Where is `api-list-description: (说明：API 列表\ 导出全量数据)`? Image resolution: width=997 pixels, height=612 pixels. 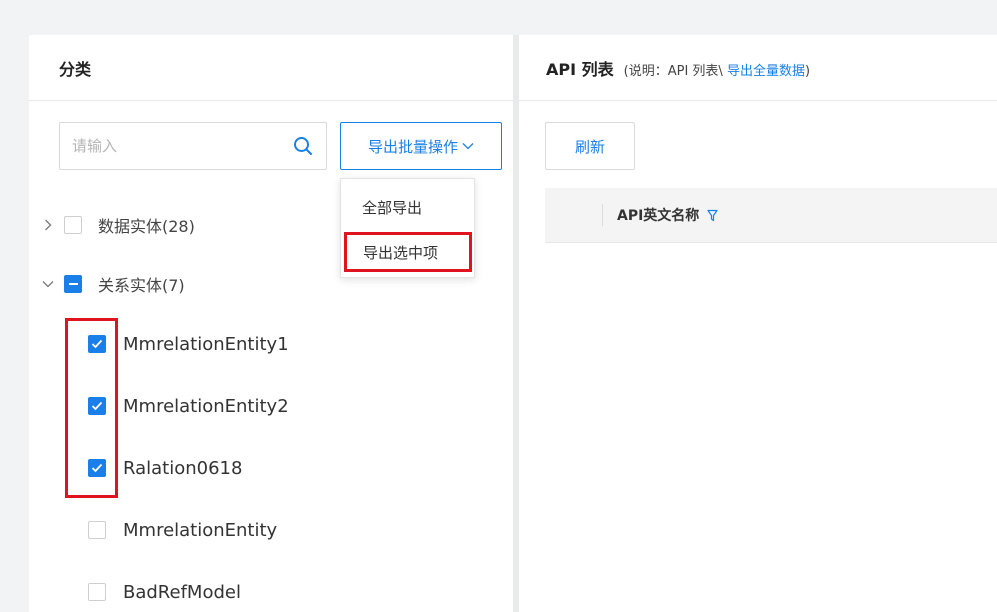
api-list-description: (说明：API 列表\ 导出全量数据) is located at coordinates (717, 69).